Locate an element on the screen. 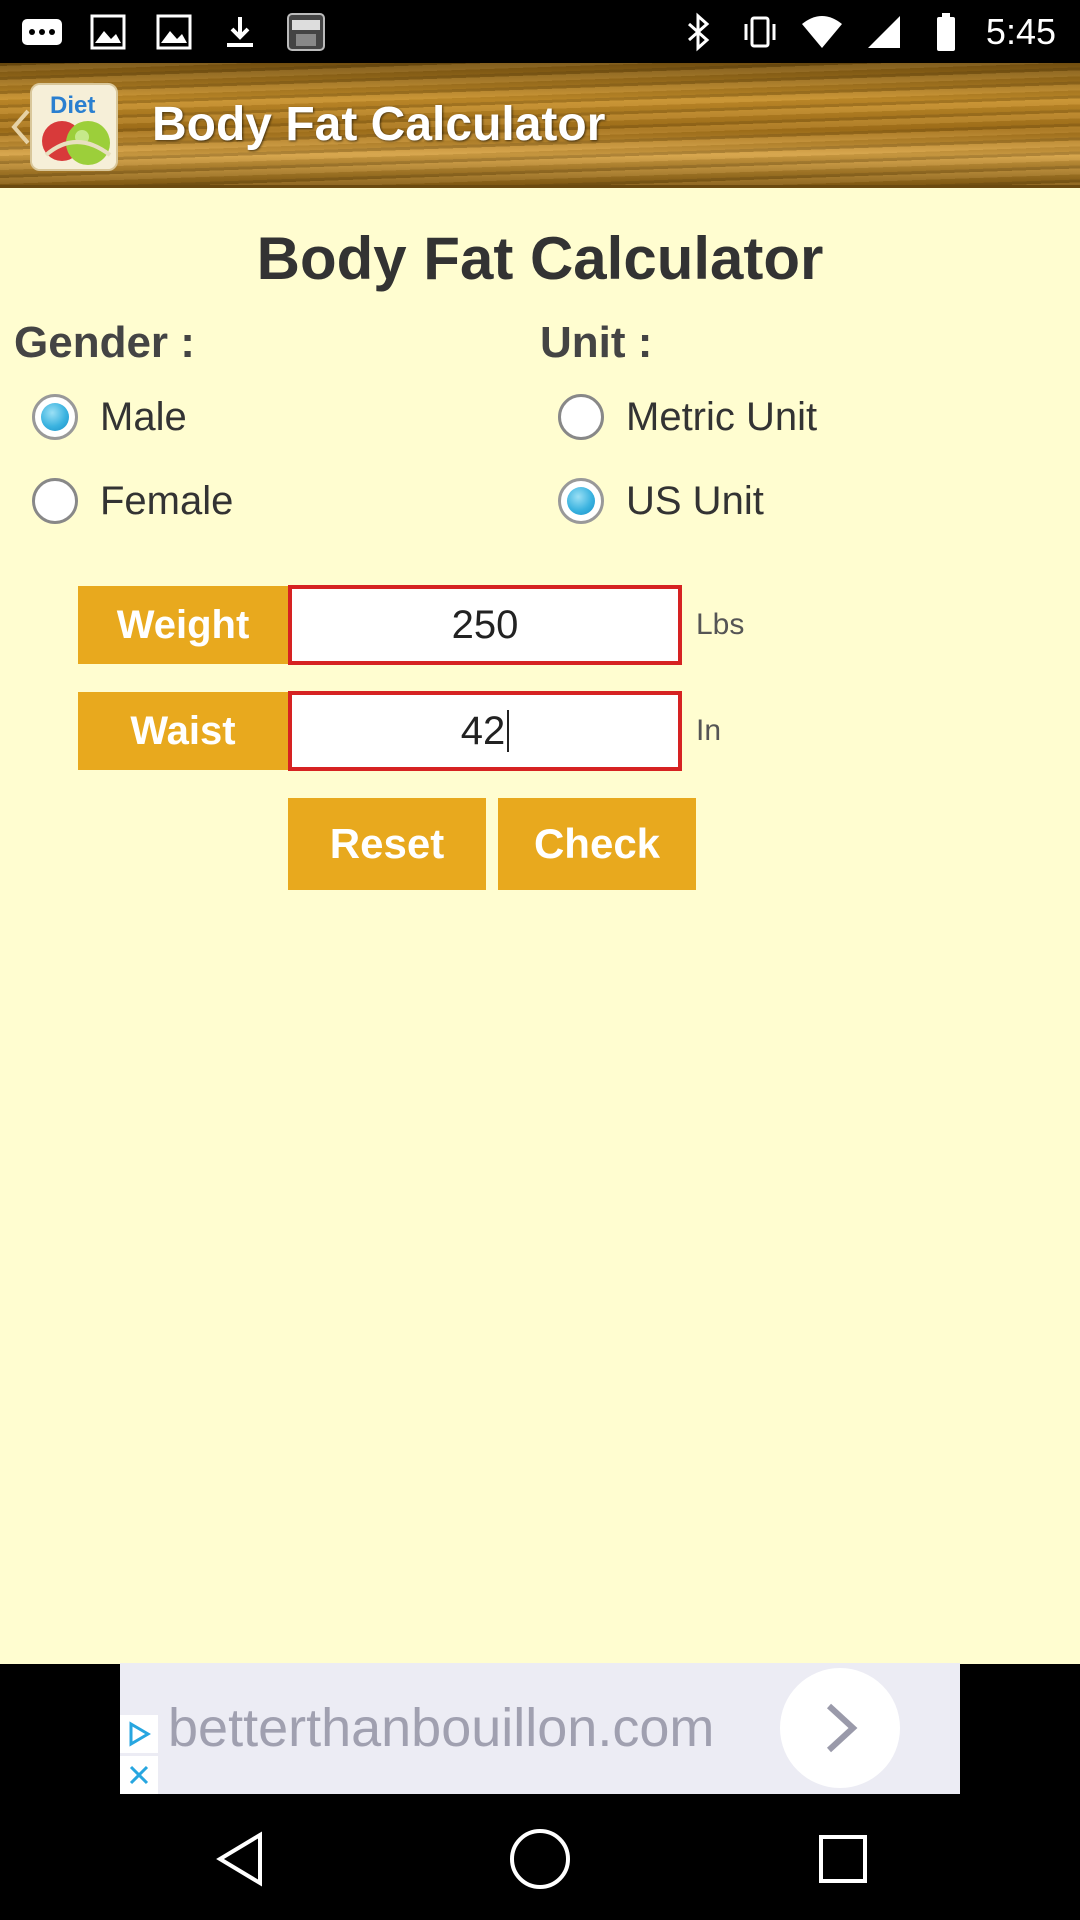 Image resolution: width=1080 pixels, height=1920 pixels. reset-button: Reset is located at coordinates (387, 844).